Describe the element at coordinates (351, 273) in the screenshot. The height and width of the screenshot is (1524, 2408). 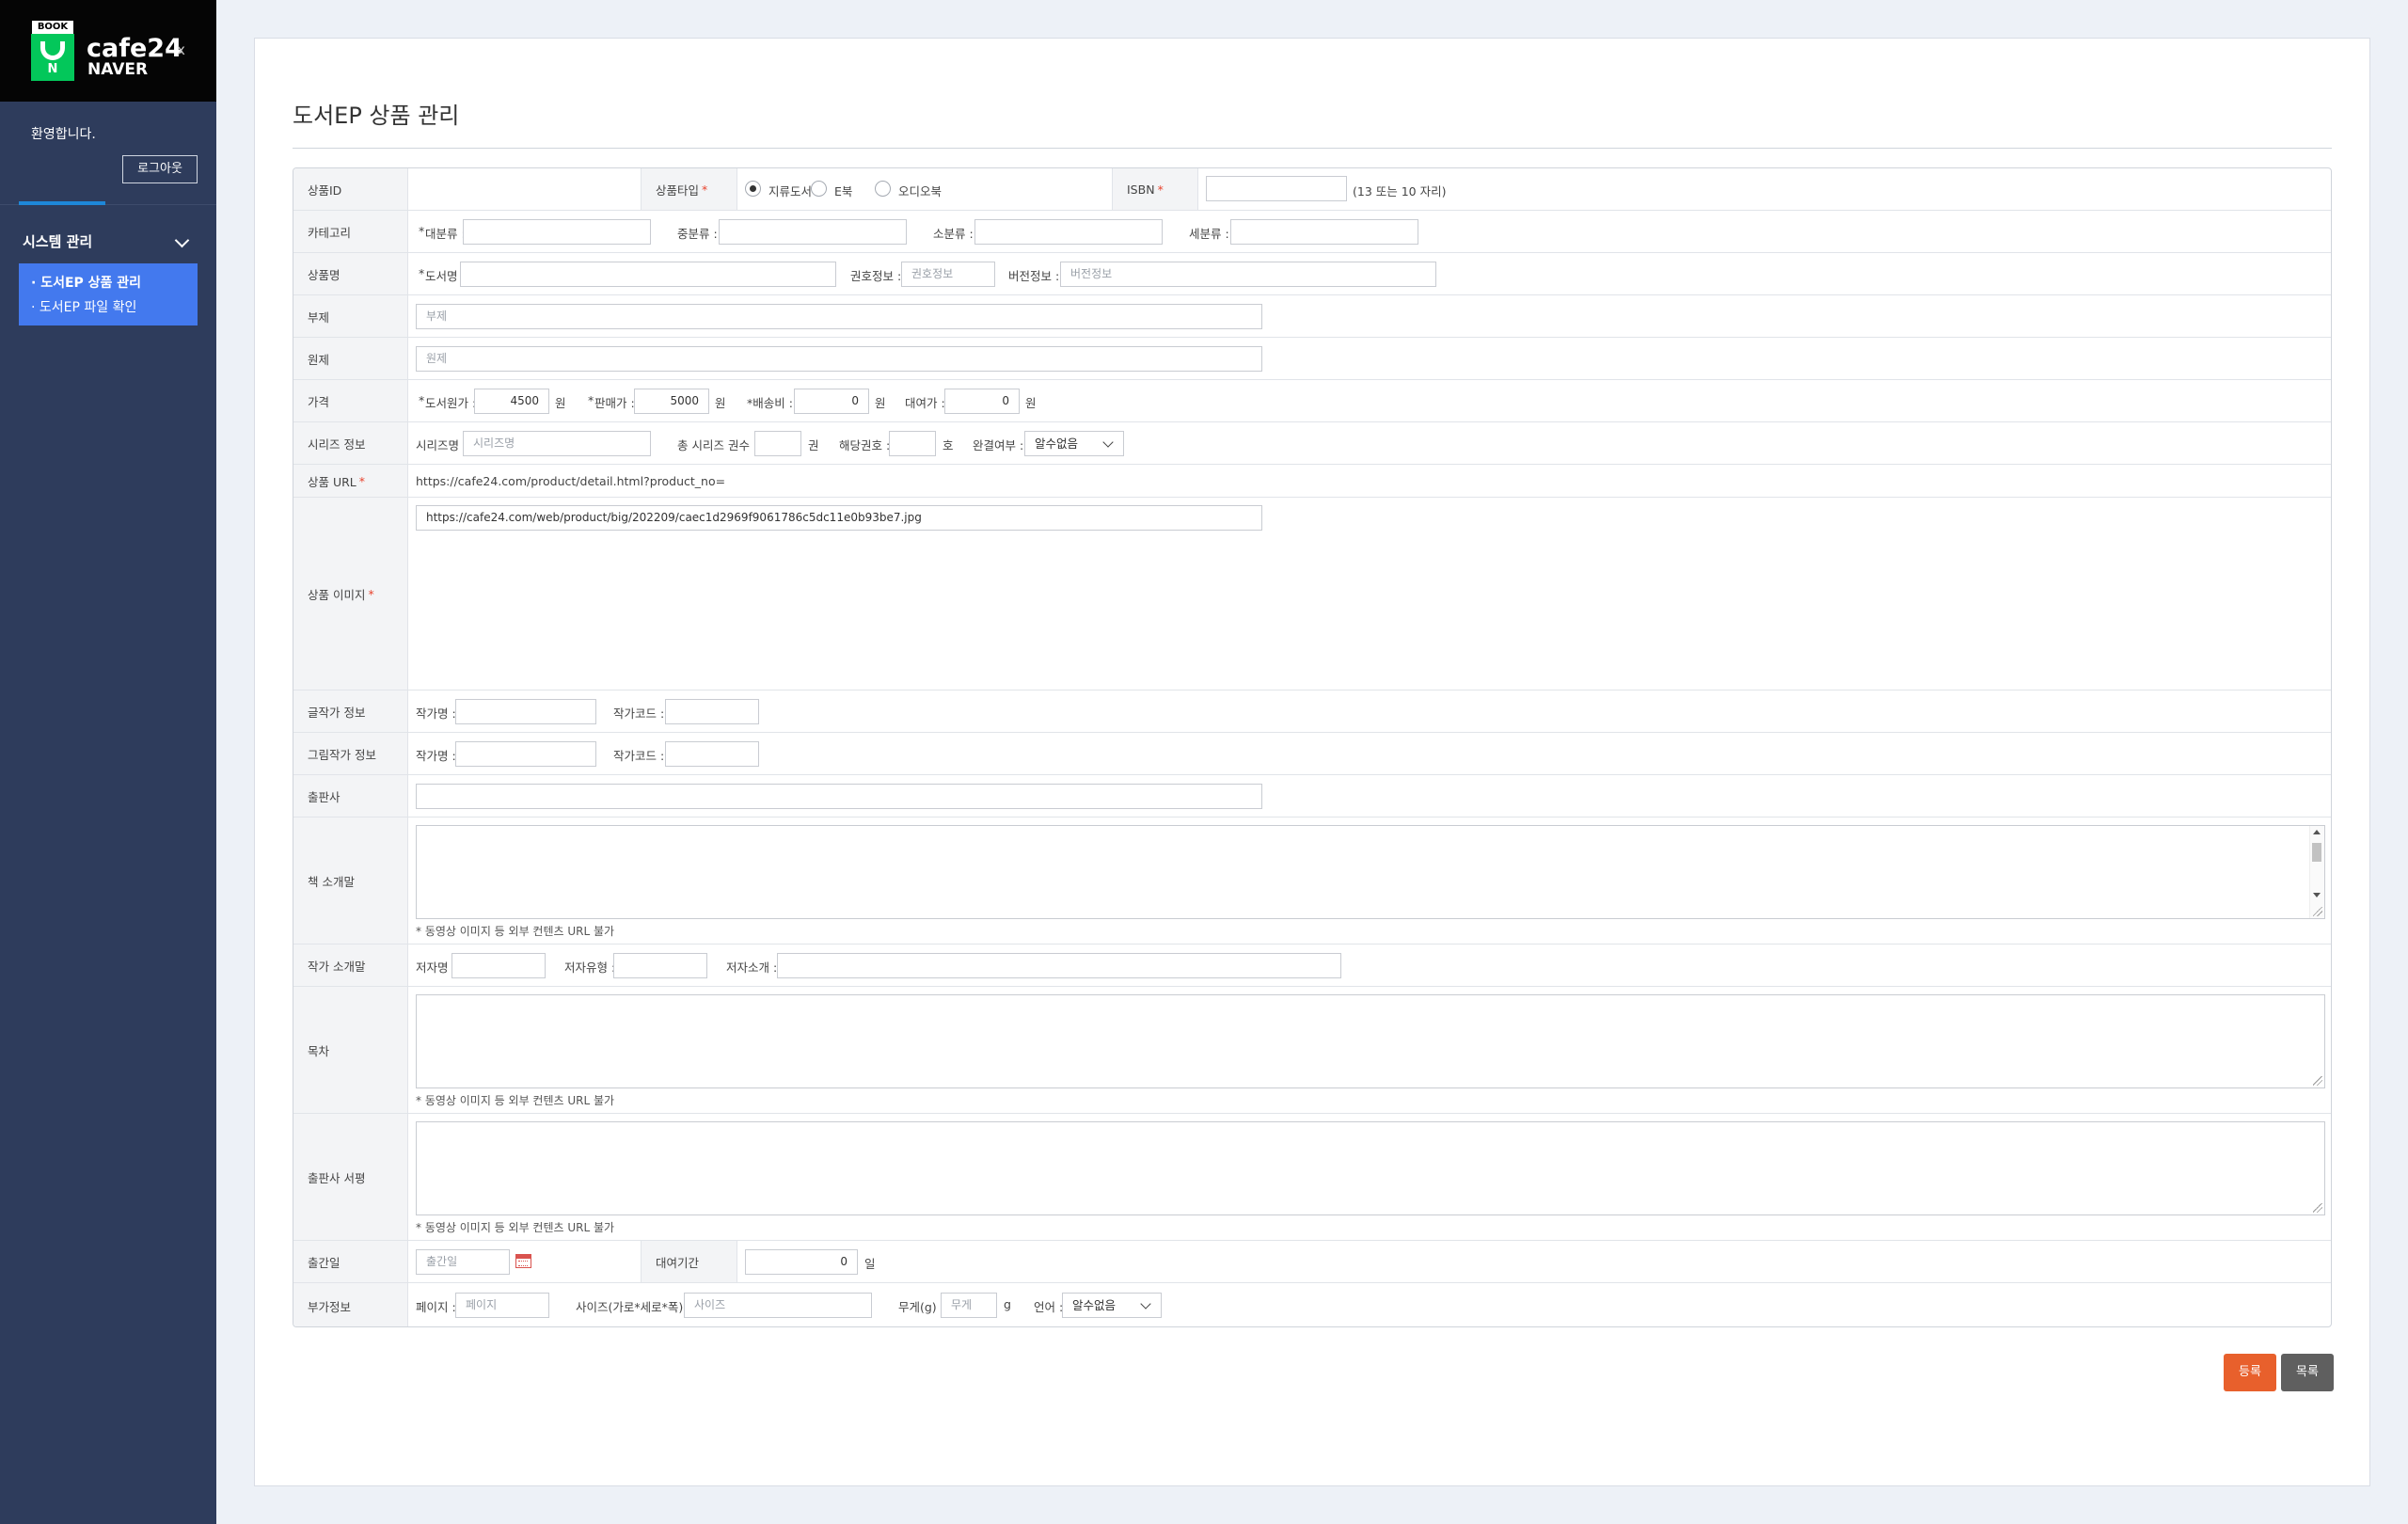
I see `label-product-name: 상품명` at that location.